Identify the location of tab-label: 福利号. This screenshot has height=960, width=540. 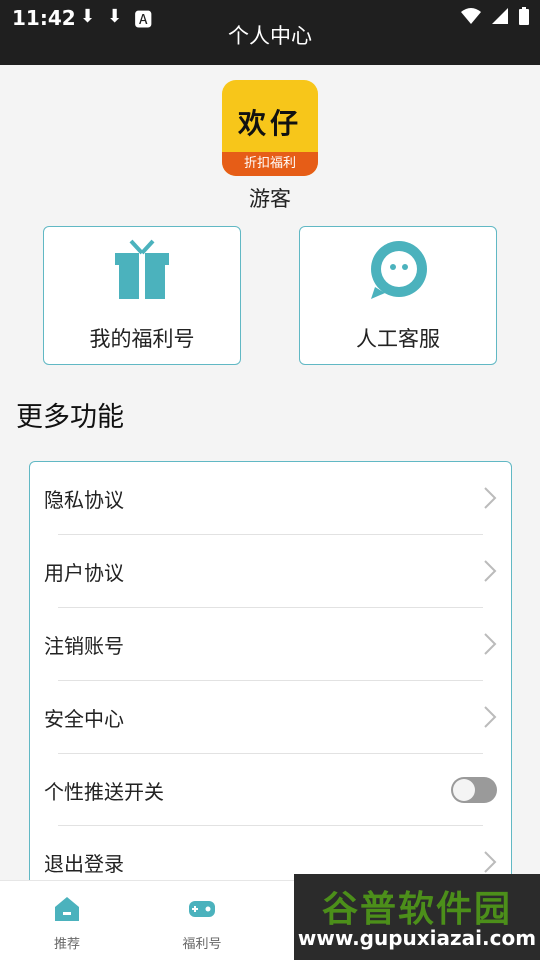
(202, 944).